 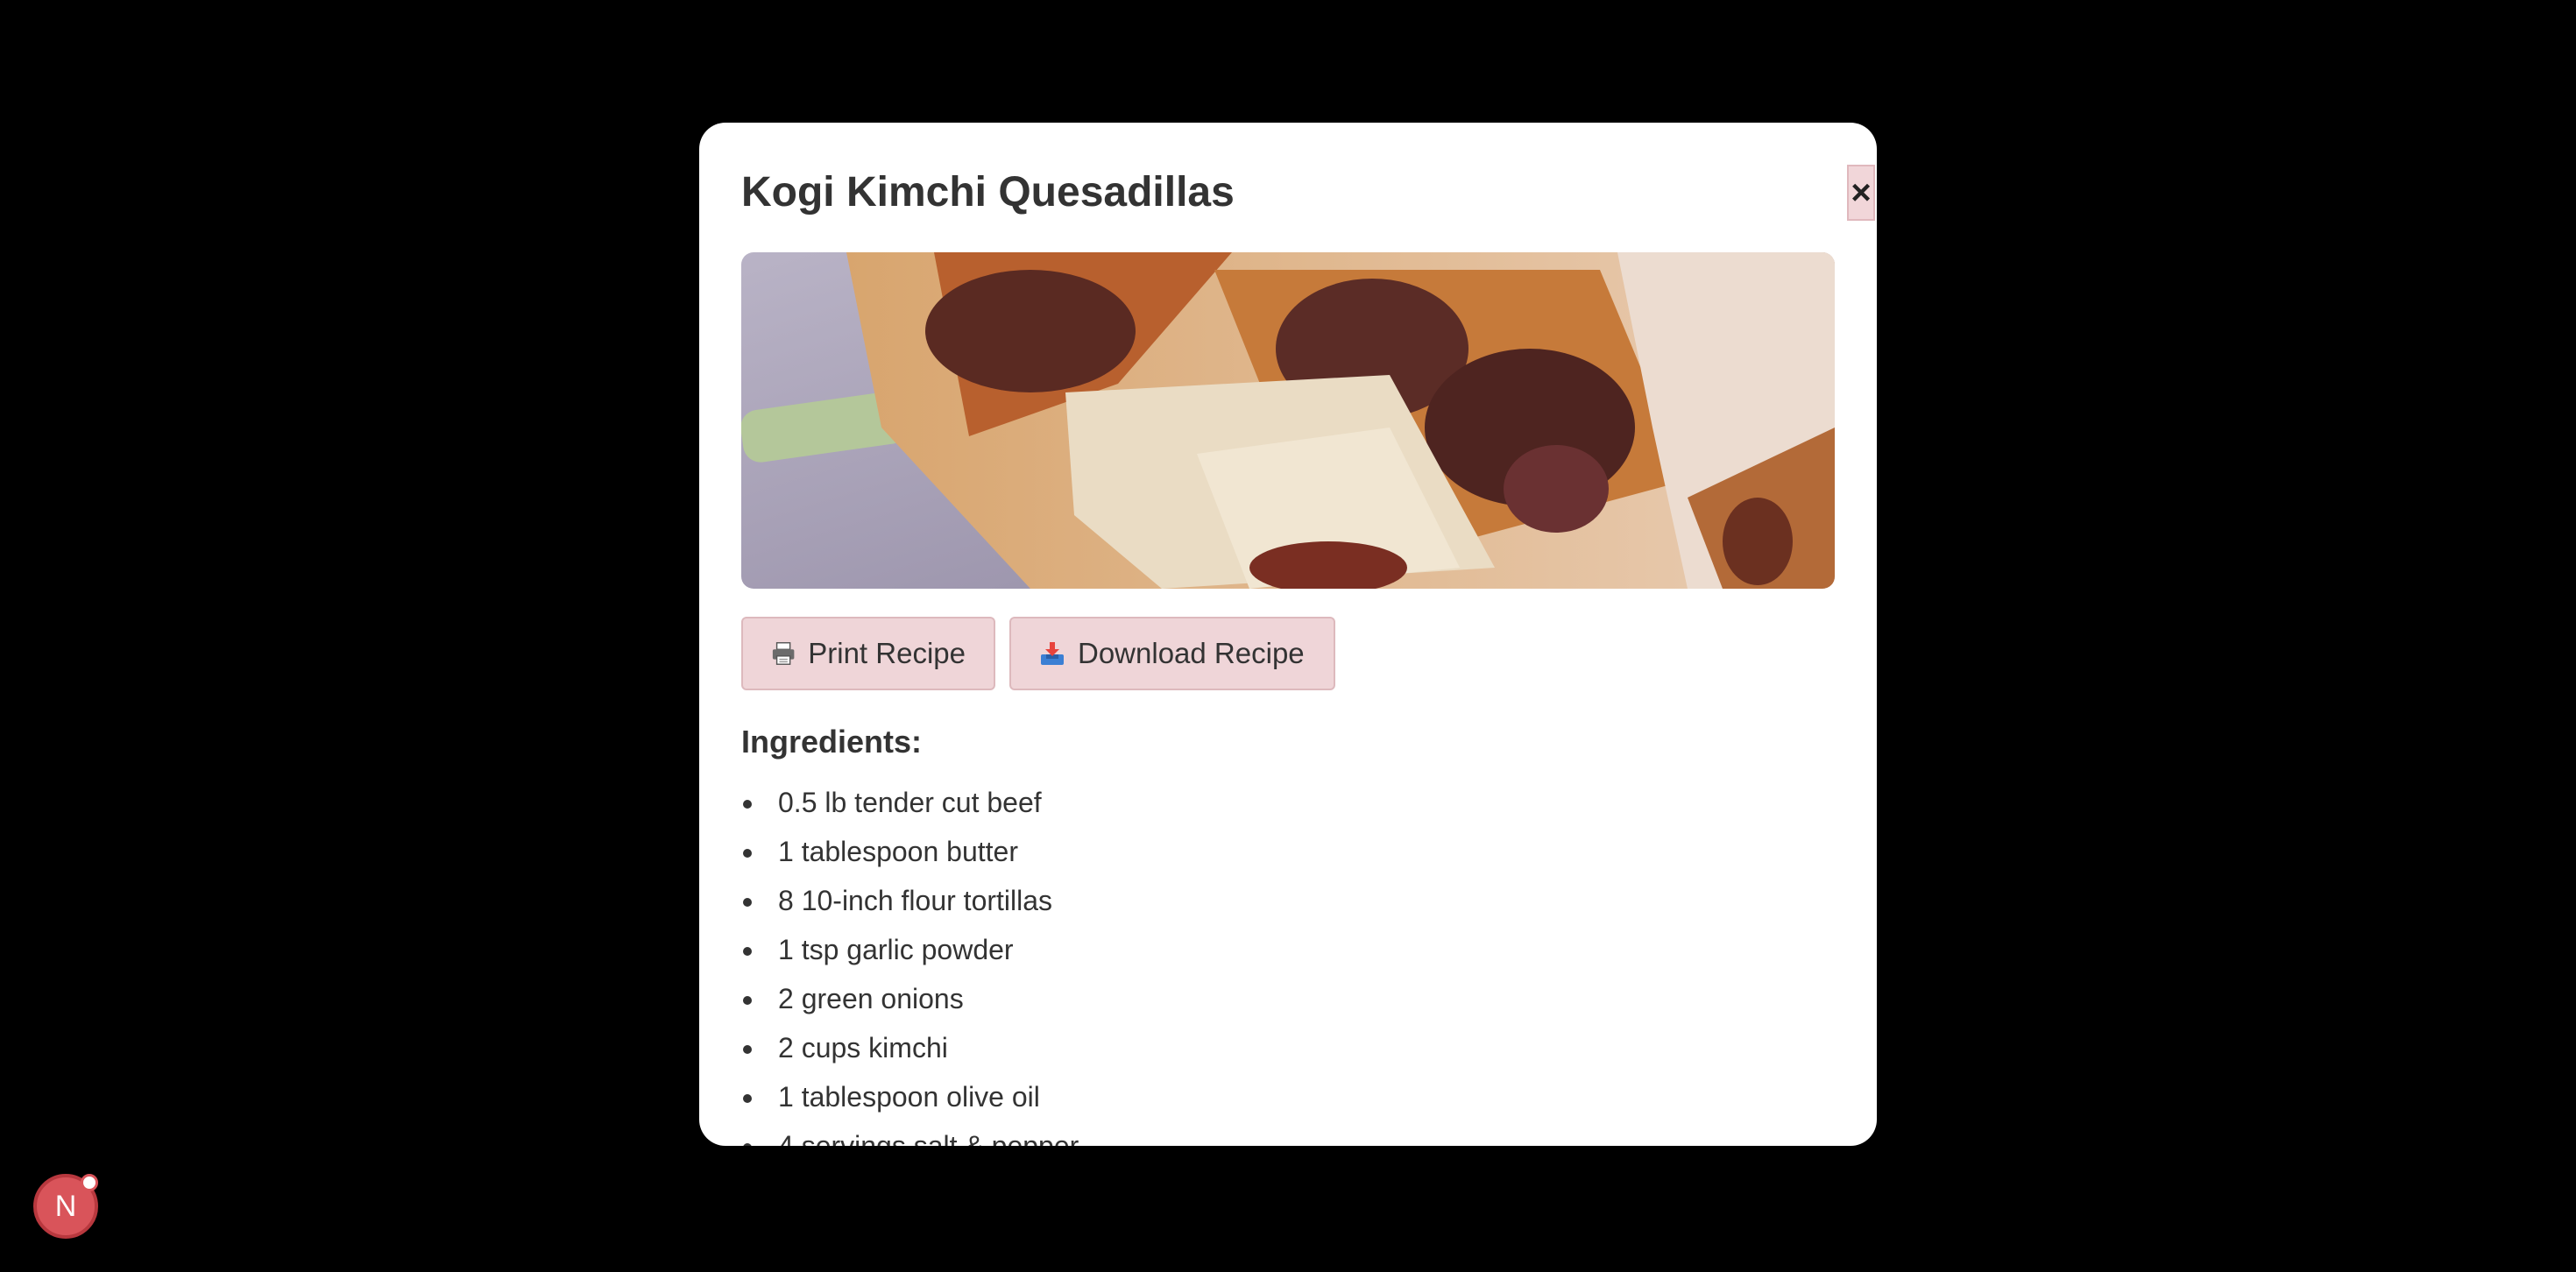 I want to click on download-recipe-button: Download Recipe, so click(x=1172, y=653).